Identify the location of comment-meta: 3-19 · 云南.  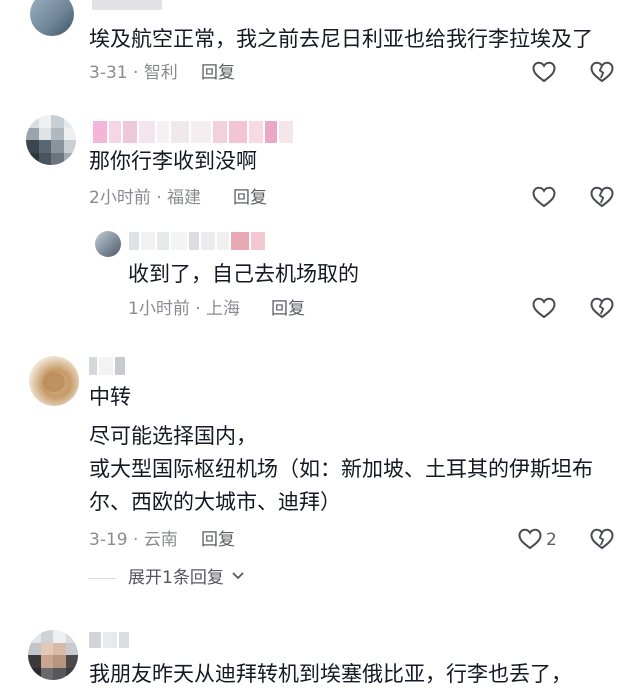
(133, 540).